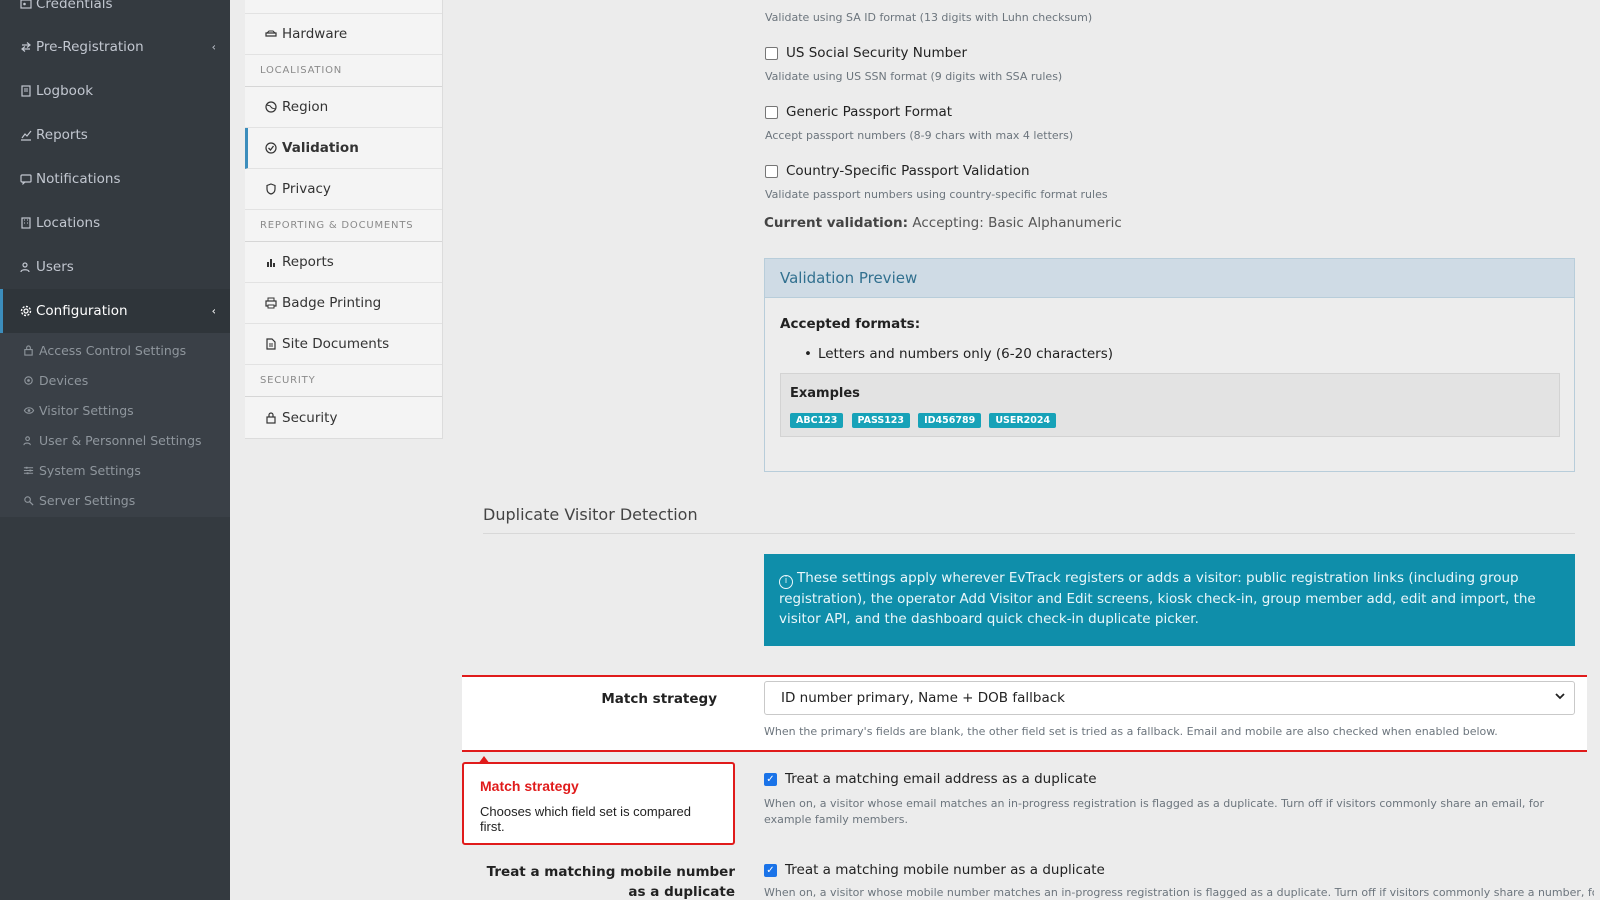  I want to click on users-icon, so click(26, 267).